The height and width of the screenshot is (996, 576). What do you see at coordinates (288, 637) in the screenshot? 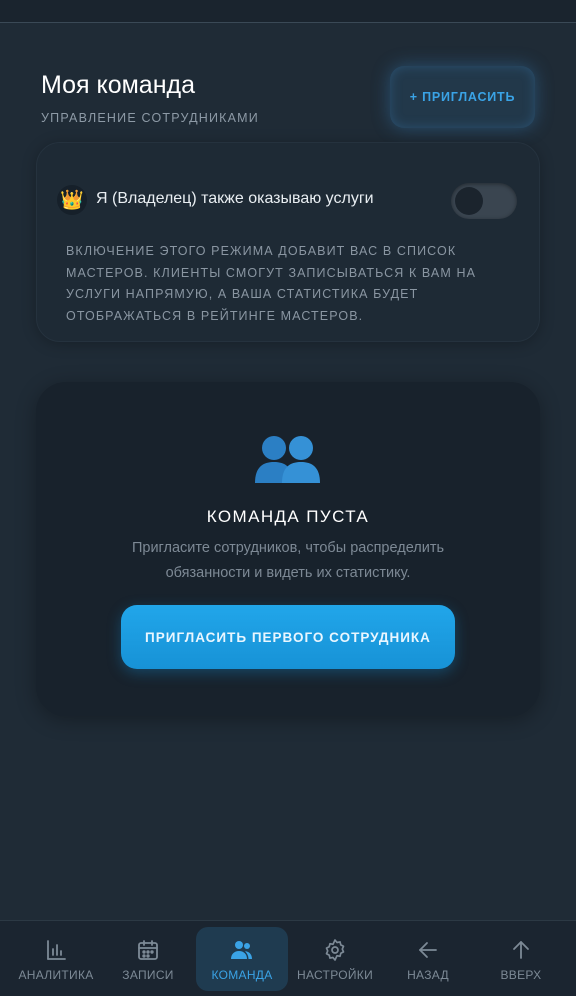
I see `invite-first-employee-button: ПРИГЛАСИТЬ ПЕРВОГО СОТРУДНИКА` at bounding box center [288, 637].